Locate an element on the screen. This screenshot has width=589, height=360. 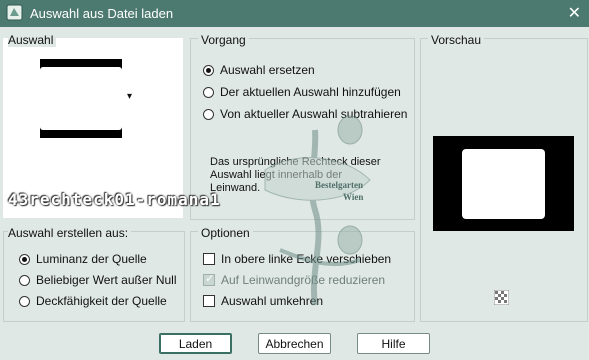
vorgang-label: Vorgang is located at coordinates (223, 40).